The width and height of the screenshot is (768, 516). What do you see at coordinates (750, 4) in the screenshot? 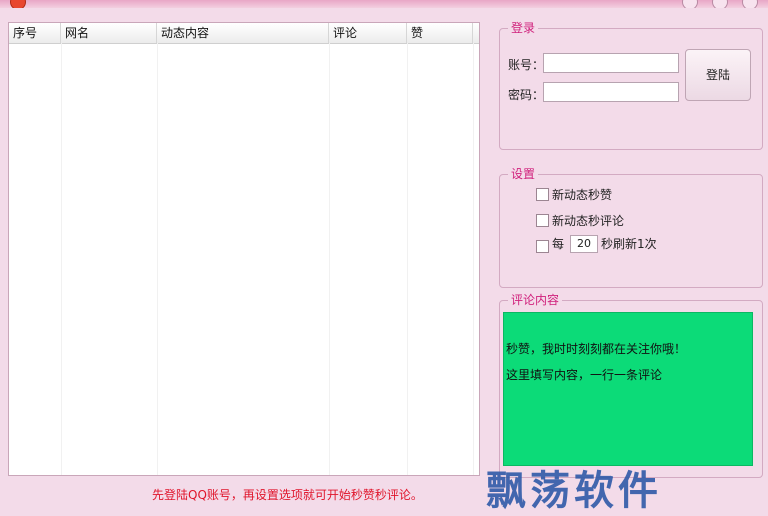
I see `close-icon` at bounding box center [750, 4].